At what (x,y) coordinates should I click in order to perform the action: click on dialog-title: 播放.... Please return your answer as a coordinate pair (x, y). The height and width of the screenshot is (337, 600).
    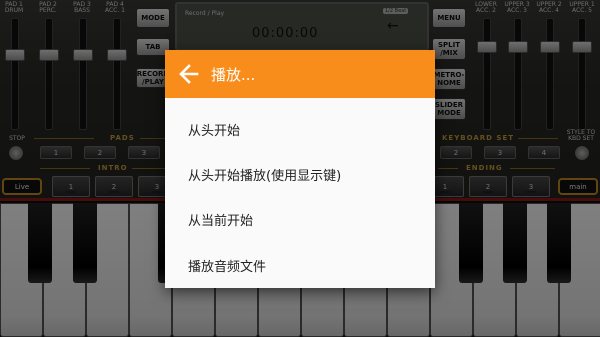
    Looking at the image, I should click on (233, 75).